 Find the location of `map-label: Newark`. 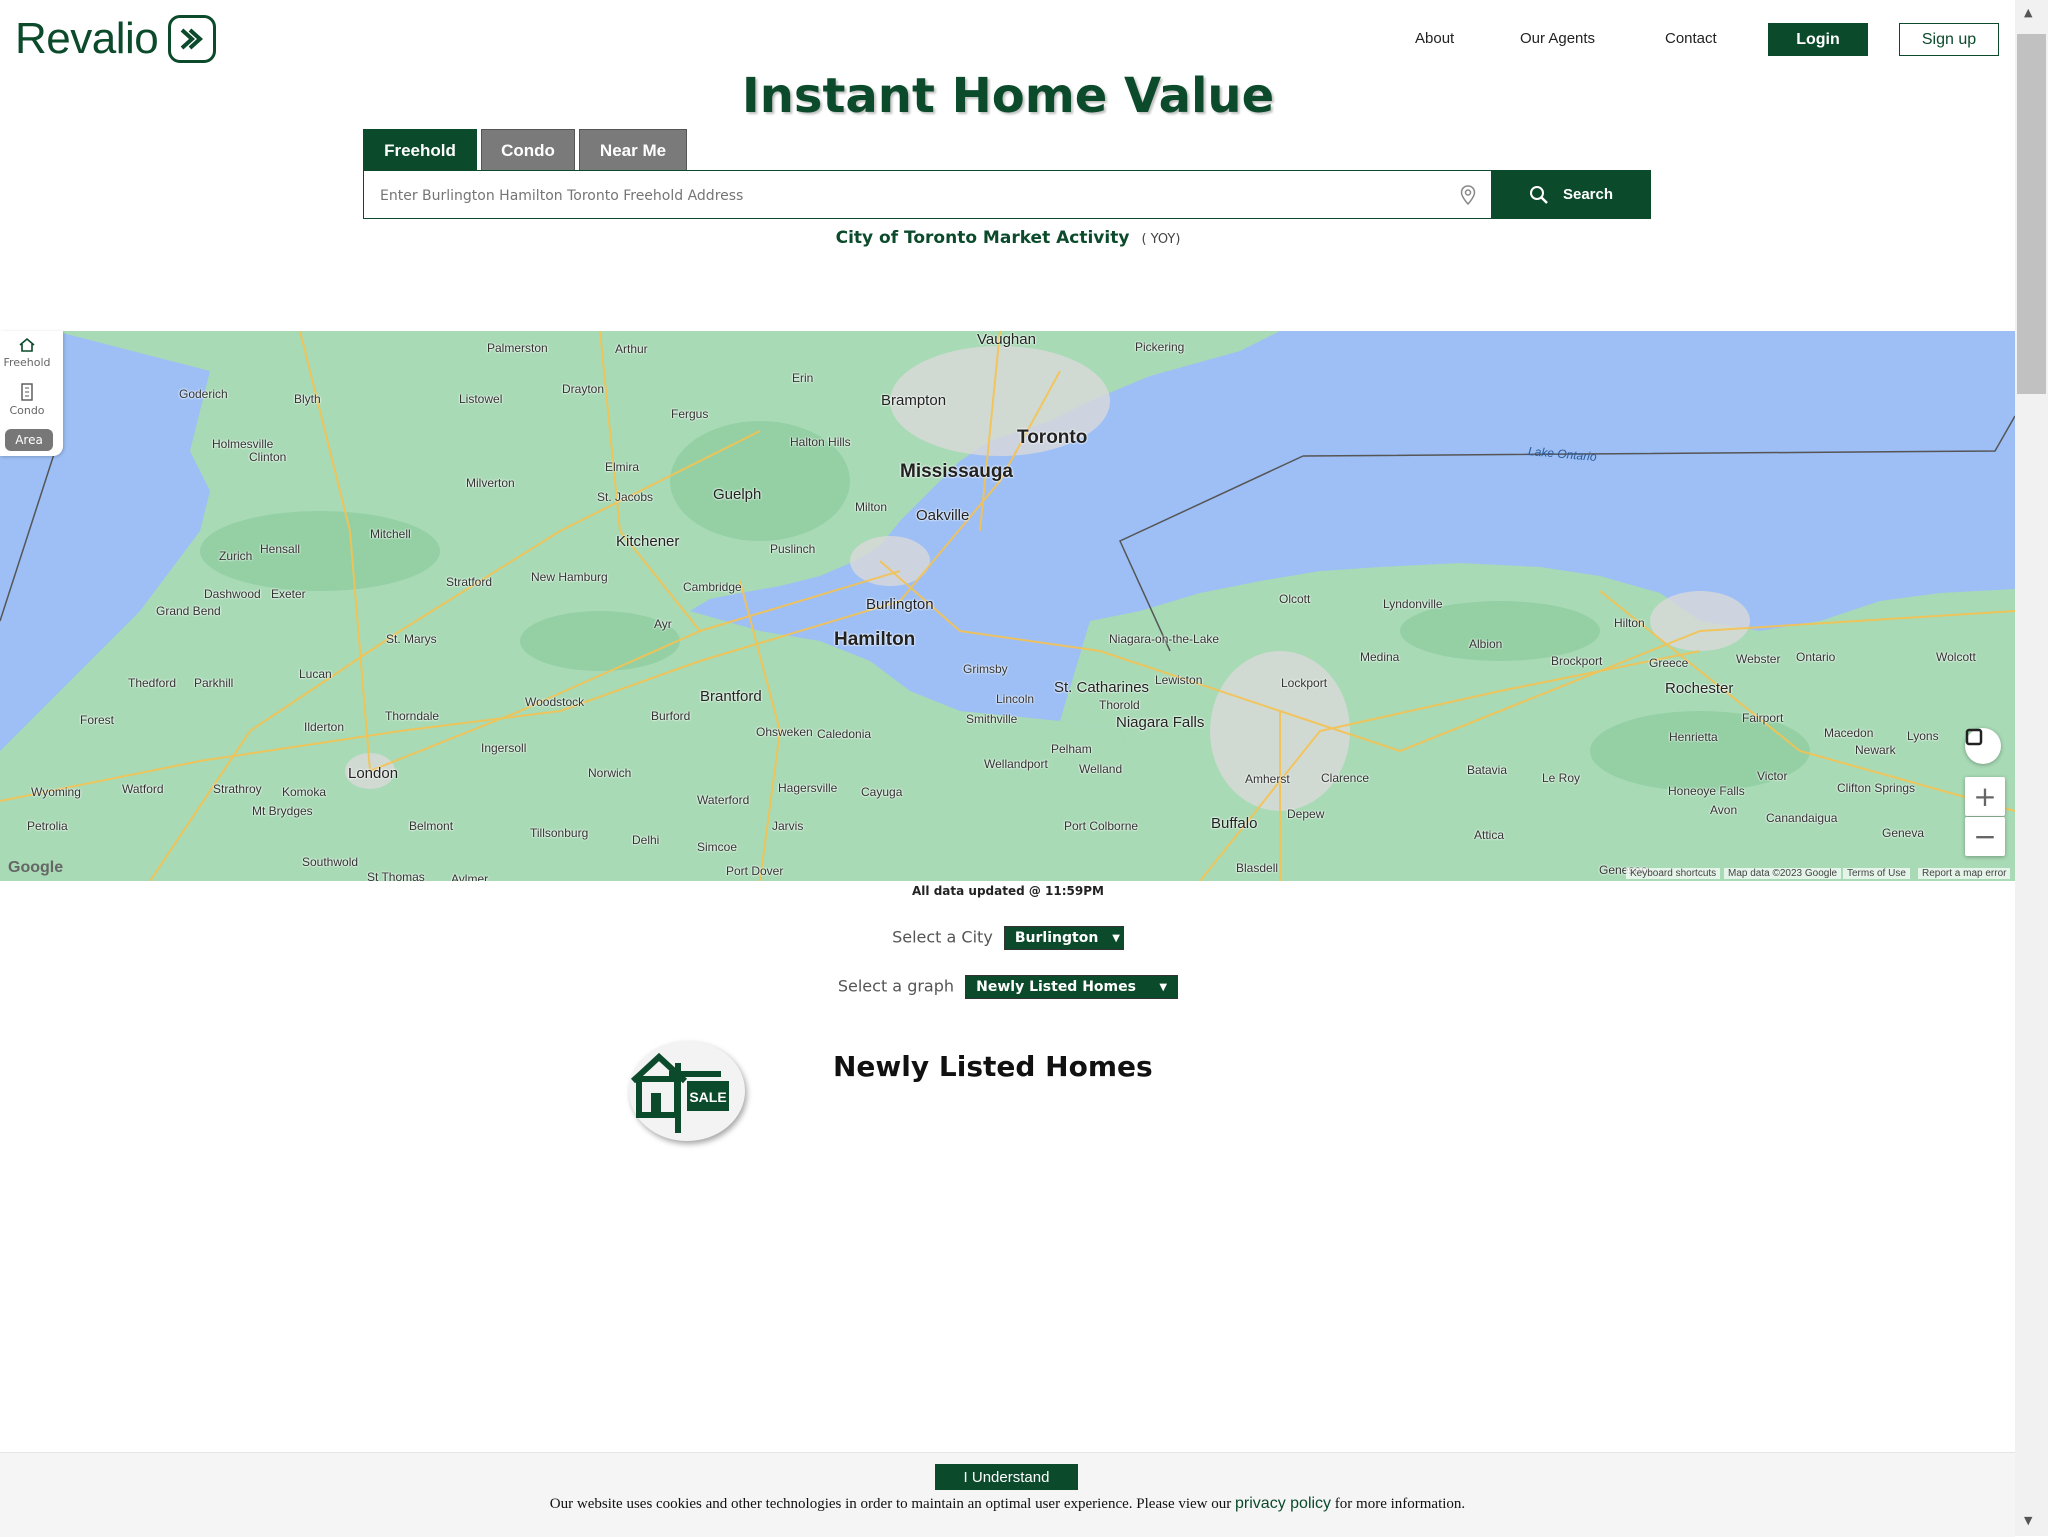

map-label: Newark is located at coordinates (1875, 750).